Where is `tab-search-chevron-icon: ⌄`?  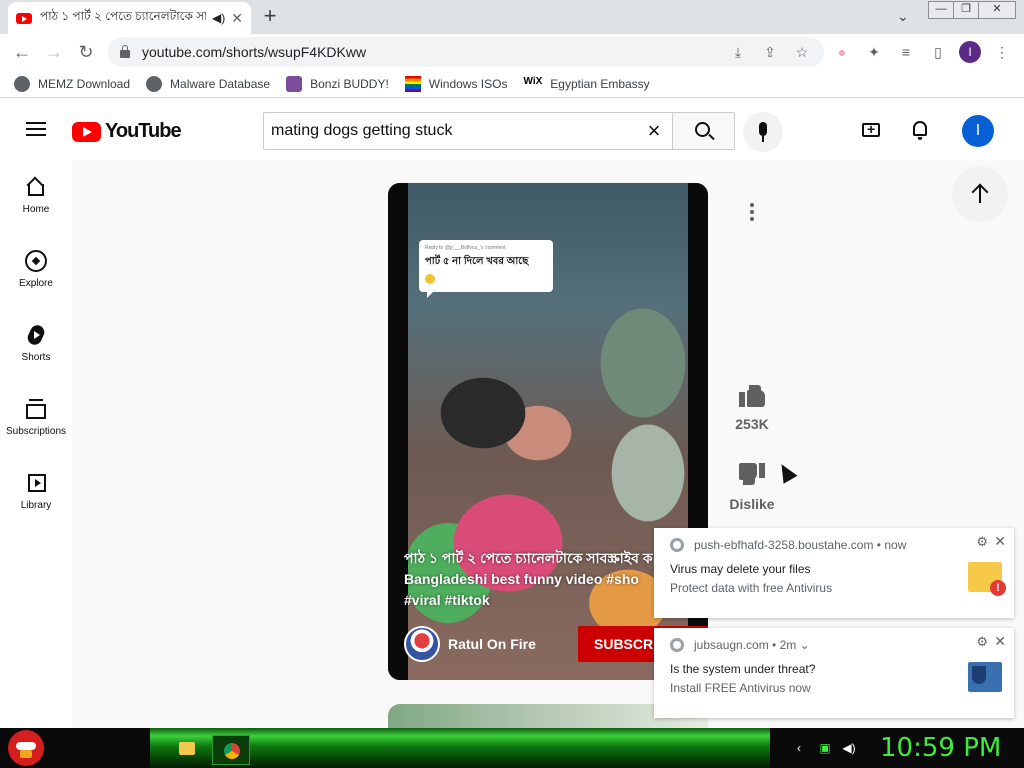
tab-search-chevron-icon: ⌄ is located at coordinates (903, 16).